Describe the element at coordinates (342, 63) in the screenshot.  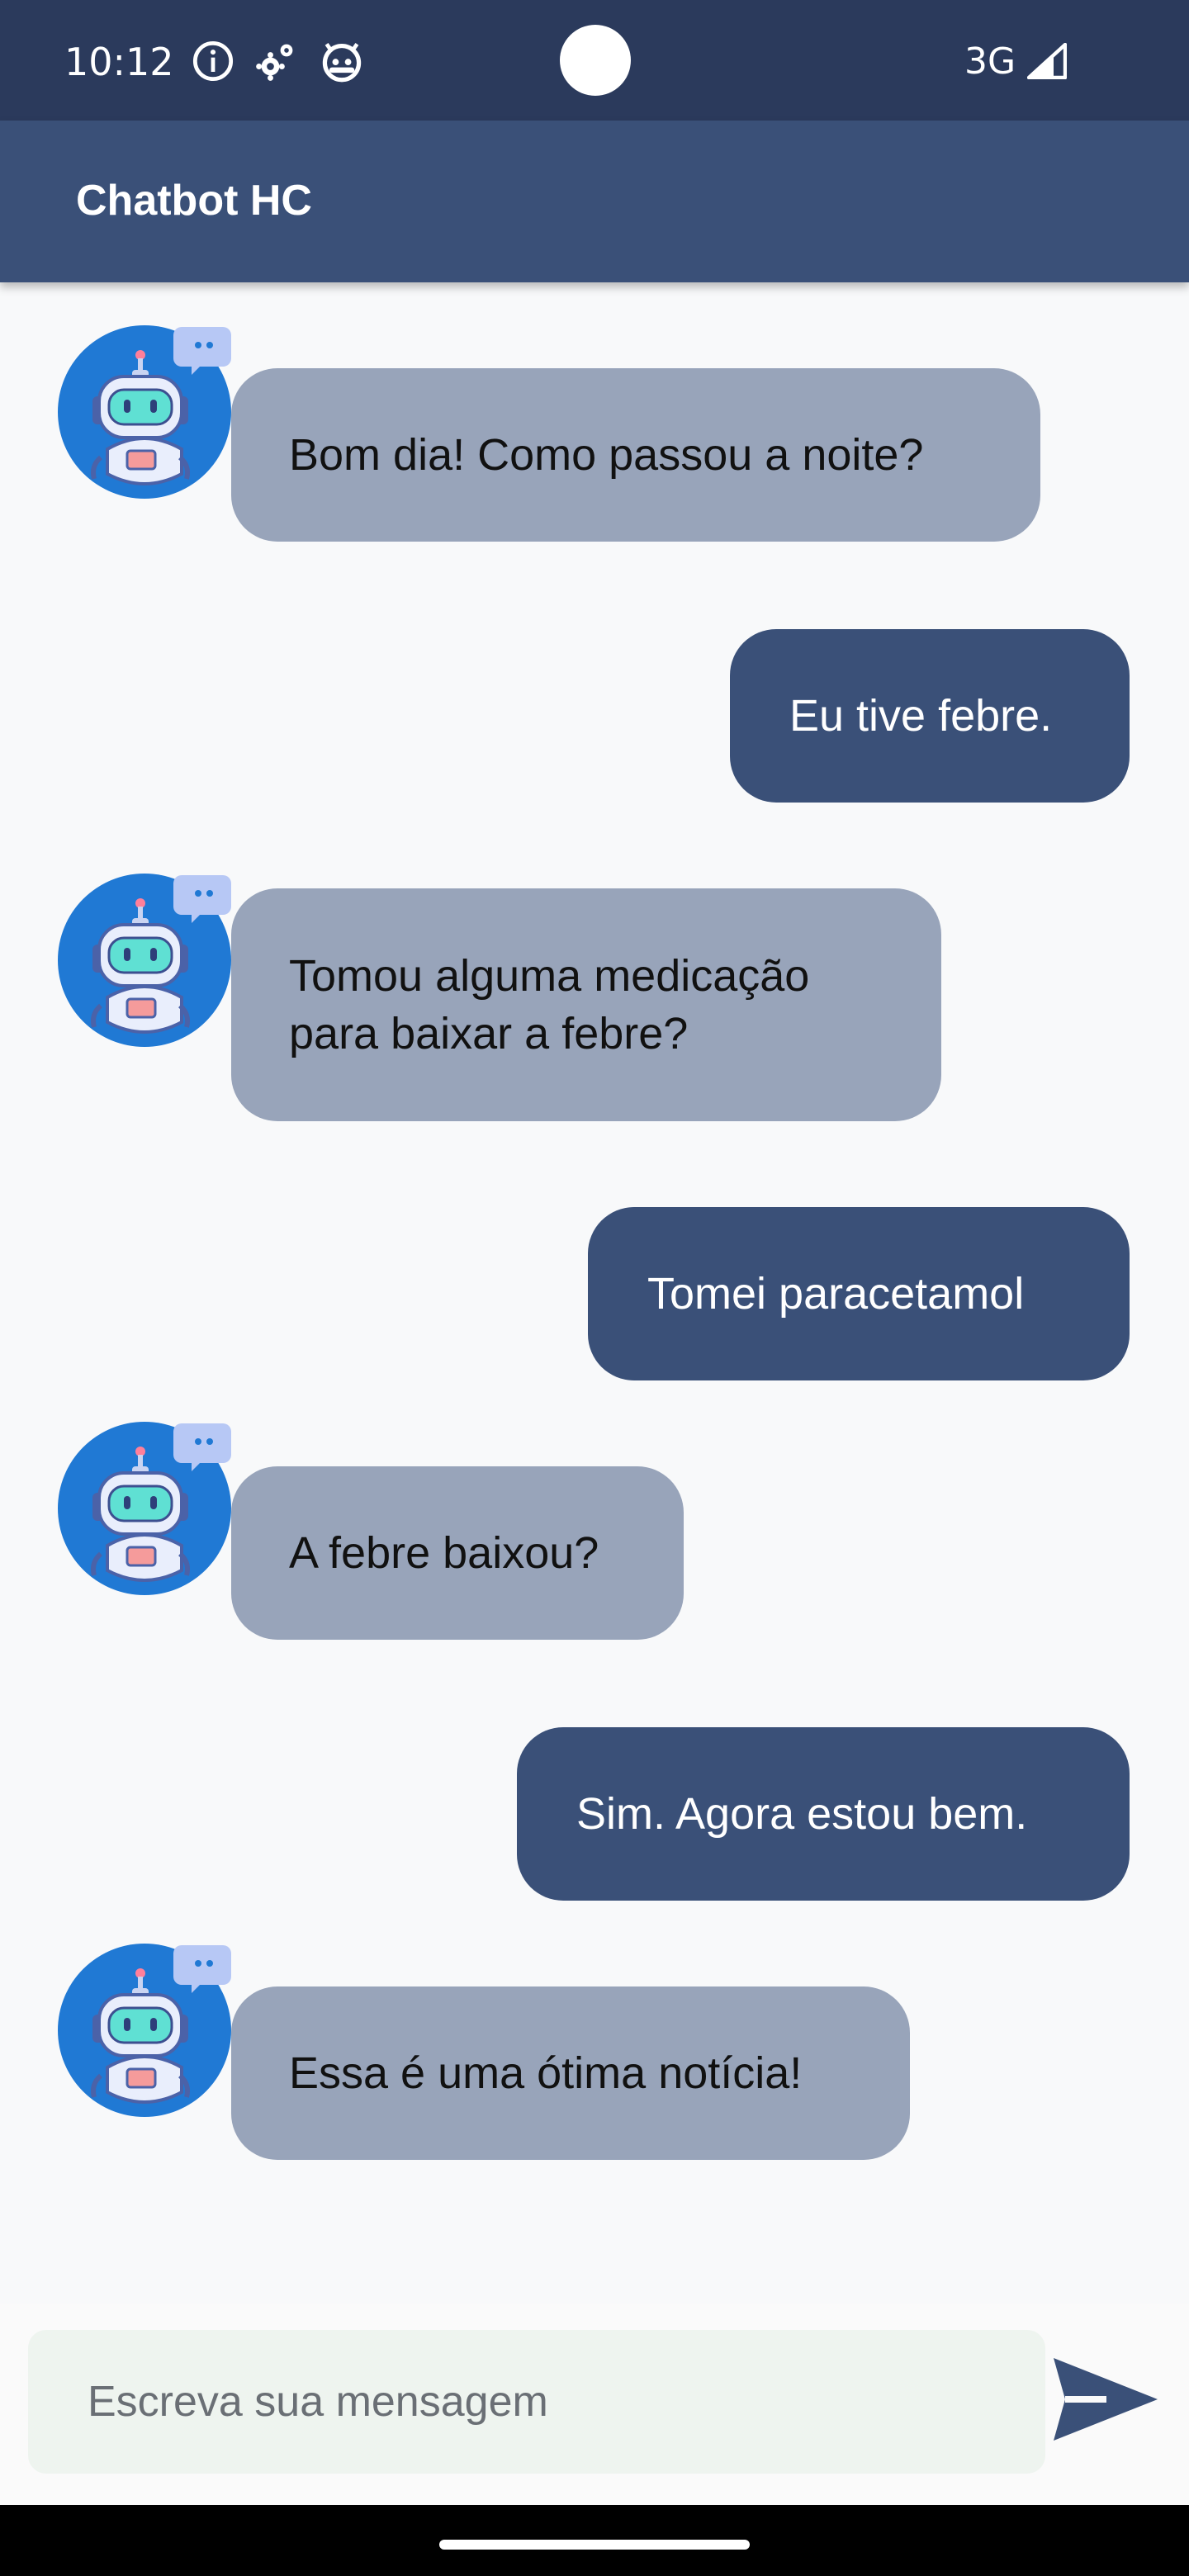
I see `android-robot-icon` at that location.